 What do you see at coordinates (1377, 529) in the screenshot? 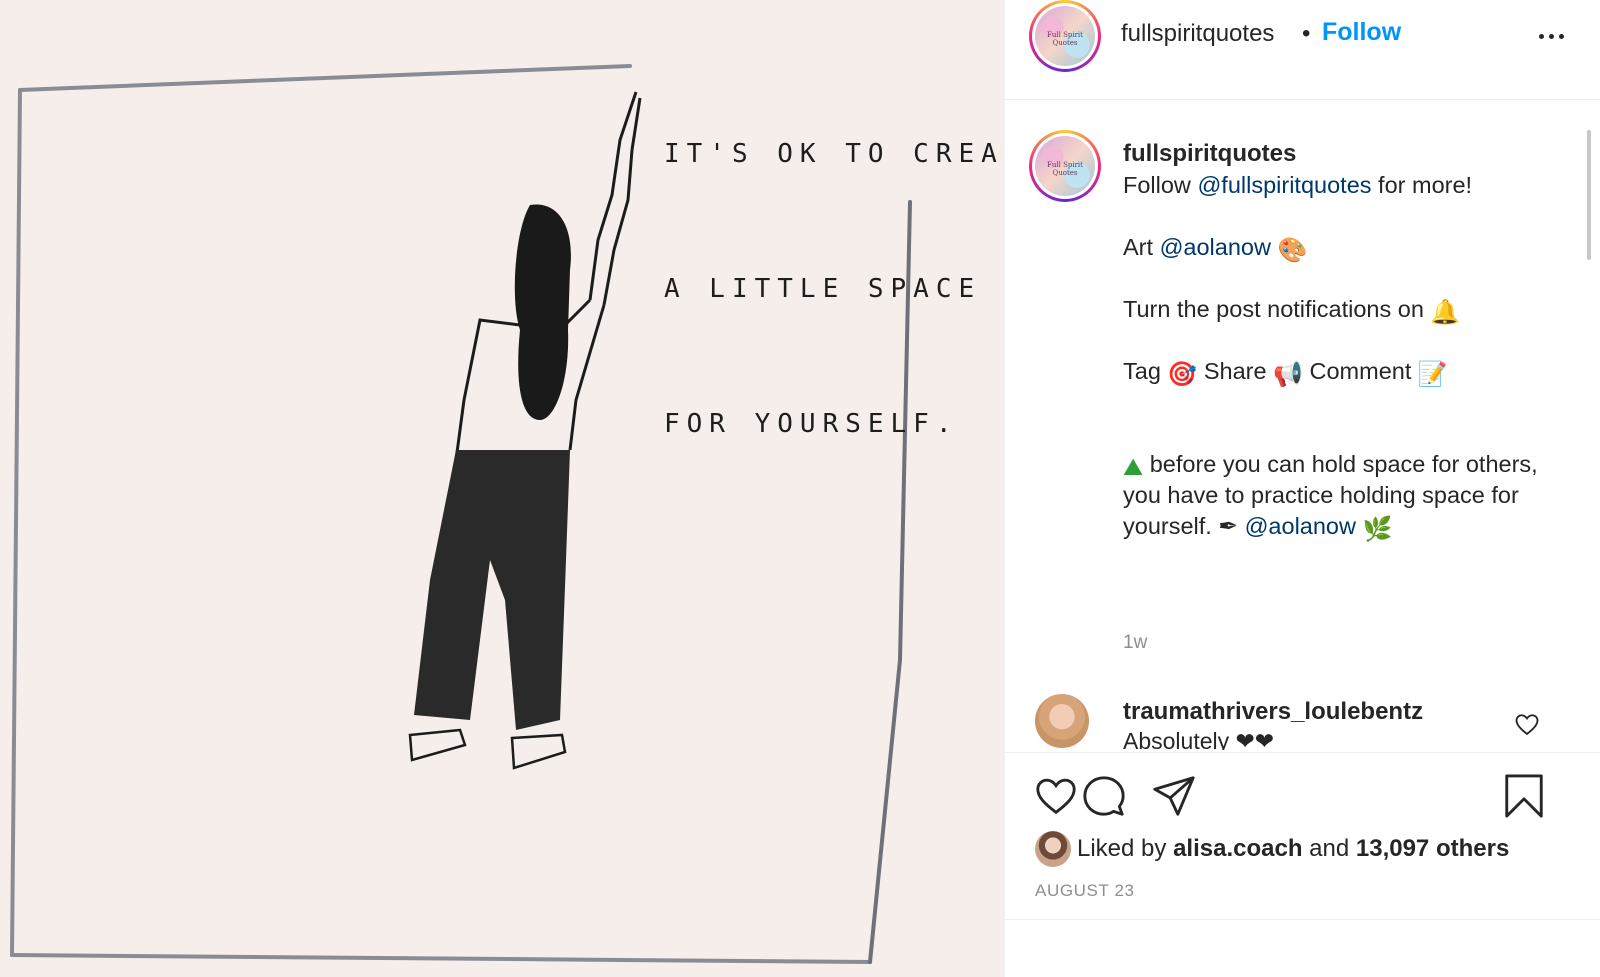
I see `leaf-icon: 🌿` at bounding box center [1377, 529].